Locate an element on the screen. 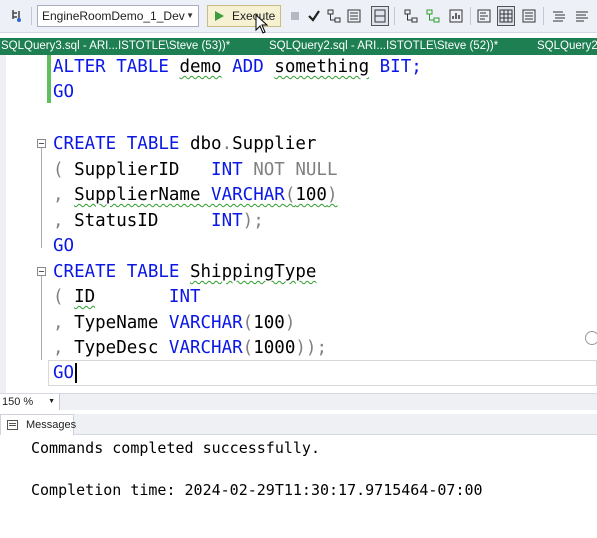  tab-label: SQLQuery2 is located at coordinates (567, 46).